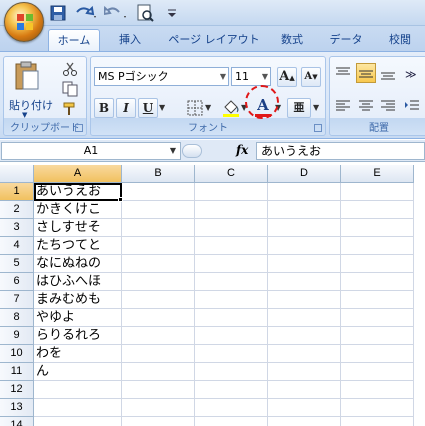 The width and height of the screenshot is (425, 426). I want to click on cell-a3: さしすせそ, so click(78, 228).